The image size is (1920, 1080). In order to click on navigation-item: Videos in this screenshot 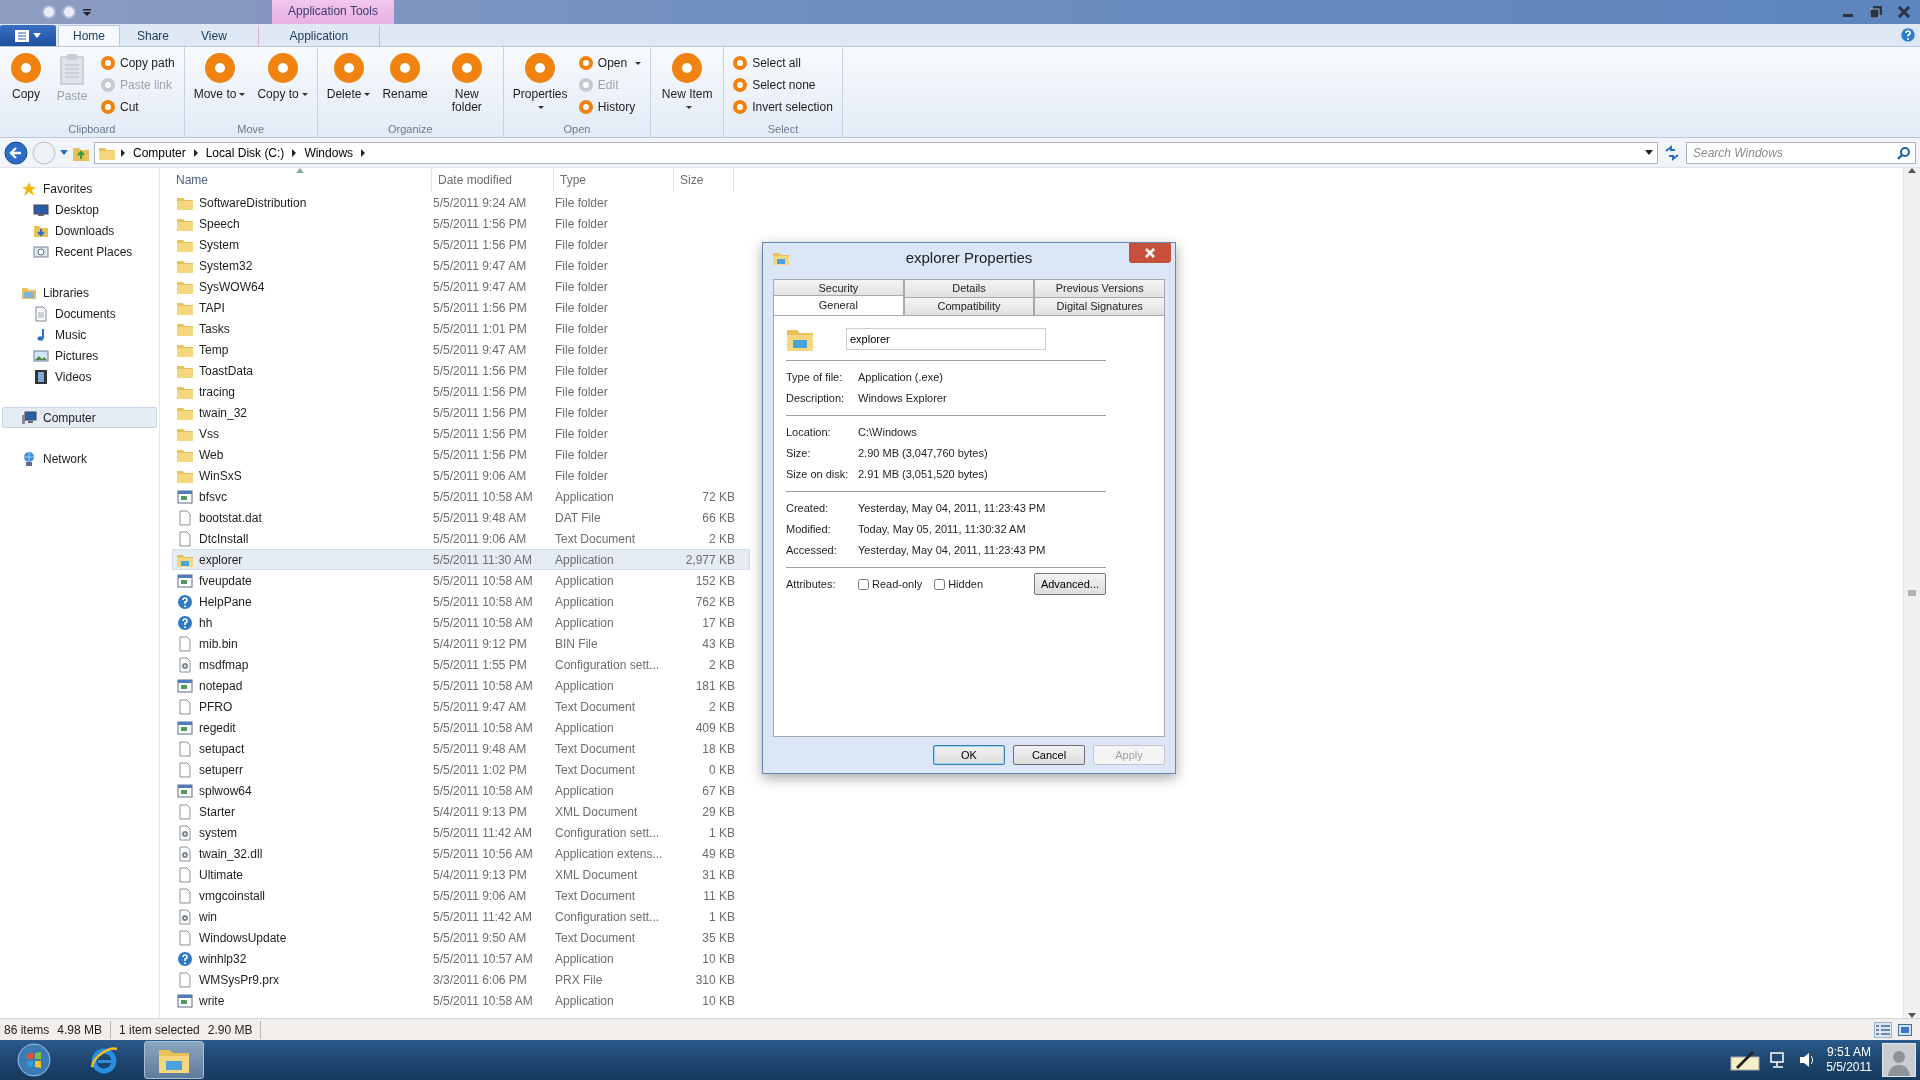, I will do `click(79, 376)`.